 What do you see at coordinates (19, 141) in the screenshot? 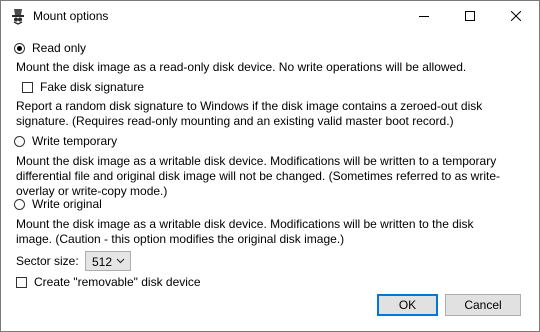
I see `write-temporary-radio` at bounding box center [19, 141].